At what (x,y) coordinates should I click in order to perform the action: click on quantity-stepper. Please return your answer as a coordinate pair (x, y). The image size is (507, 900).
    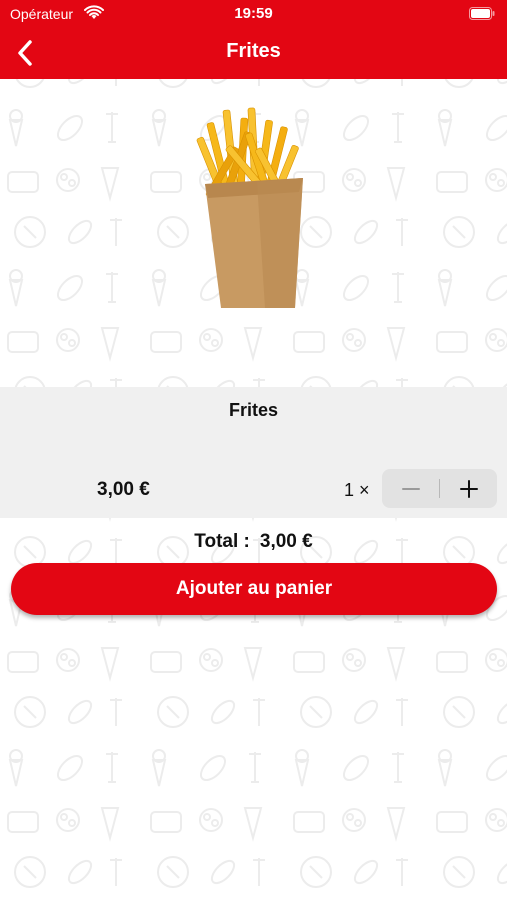
    Looking at the image, I should click on (439, 488).